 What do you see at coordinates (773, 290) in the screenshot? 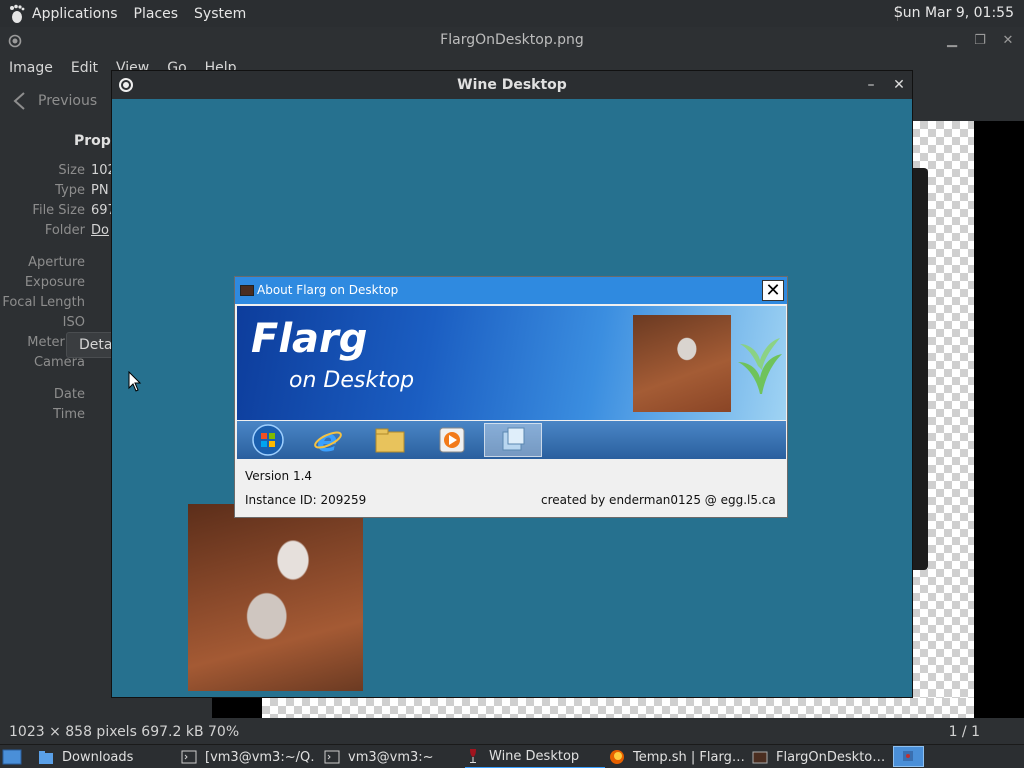
I see `about-close-button: ✕` at bounding box center [773, 290].